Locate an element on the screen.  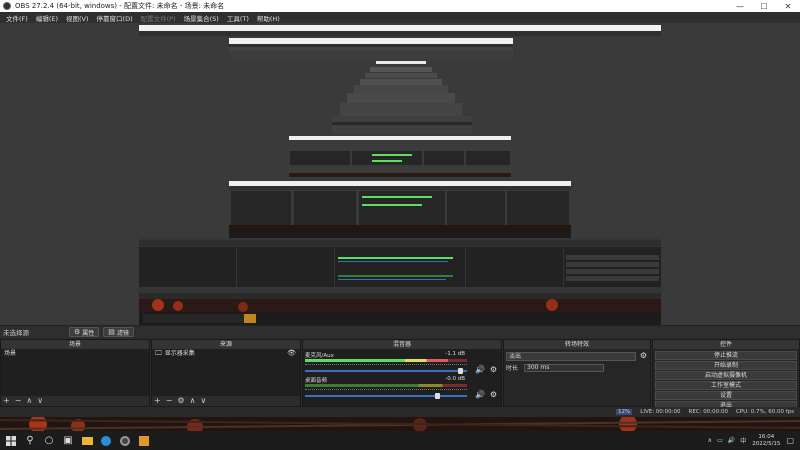
scenes-dock: 场景 场景 + − ∧ ∨ is located at coordinates (75, 373).